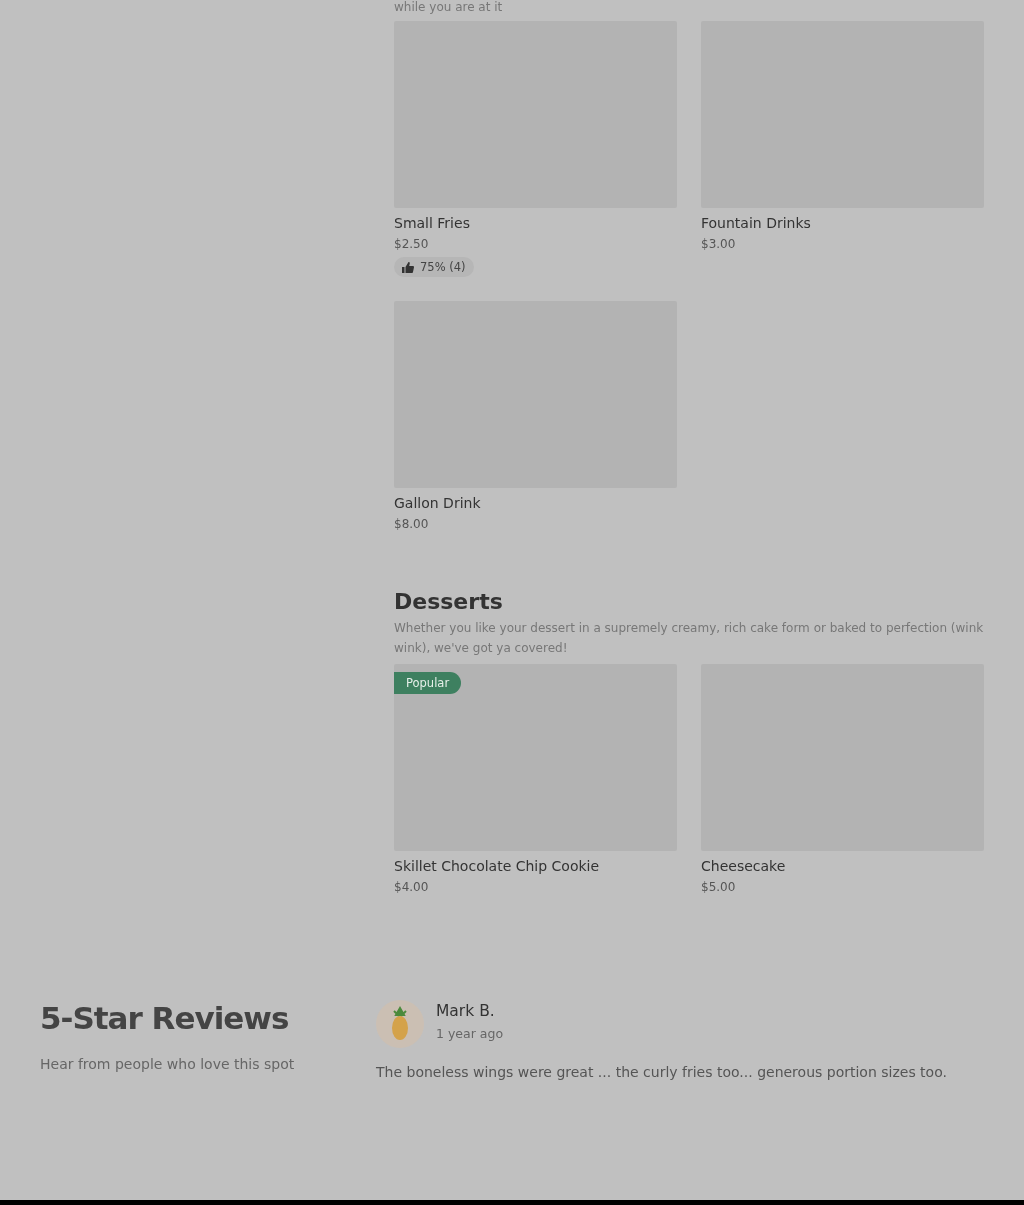 Image resolution: width=1024 pixels, height=1205 pixels. What do you see at coordinates (400, 1024) in the screenshot?
I see `pineapple-avatar-icon` at bounding box center [400, 1024].